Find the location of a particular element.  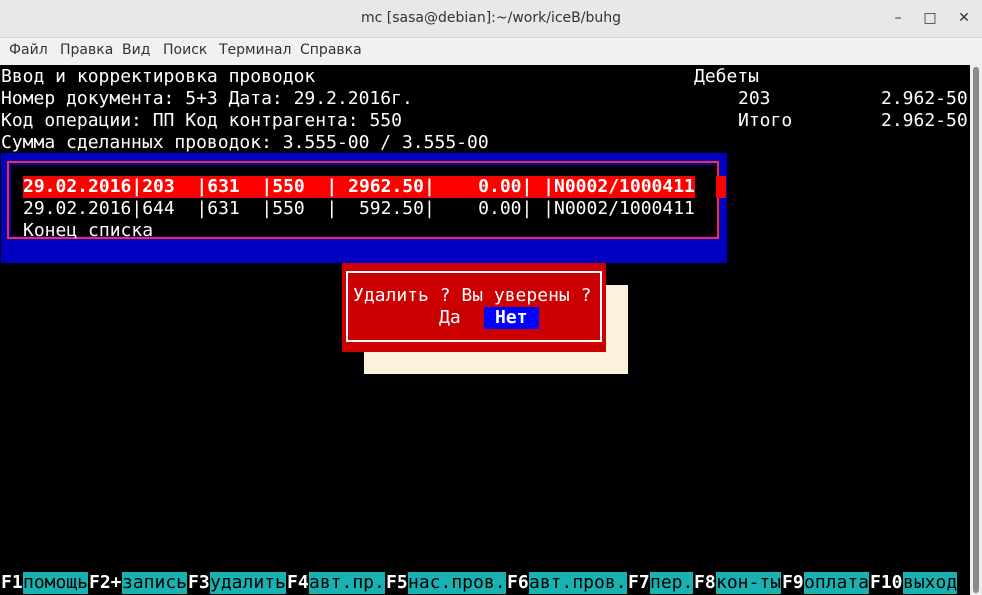

menu-bar: Файл Правка Вид Поиск Терминал Справка is located at coordinates (491, 51).